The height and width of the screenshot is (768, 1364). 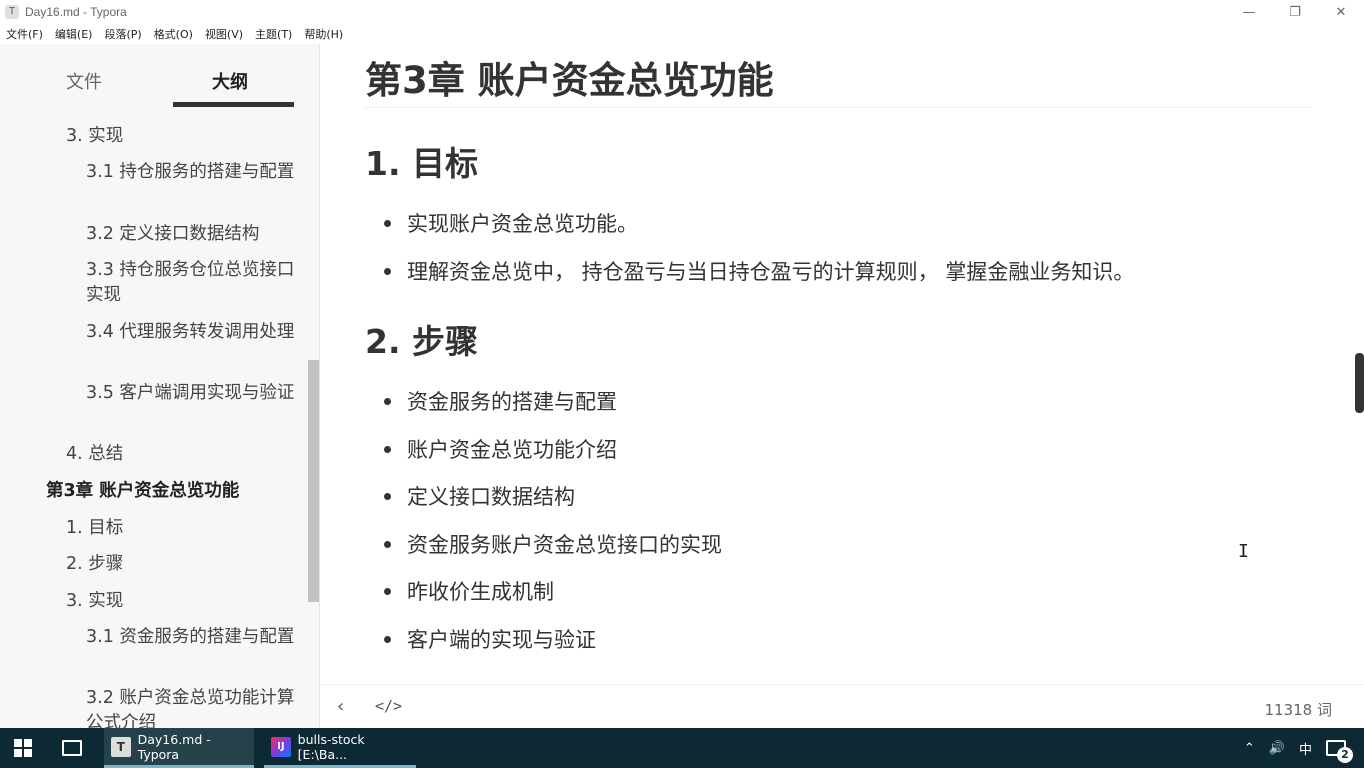 I want to click on outline-item: 4. 总结, so click(x=171, y=454).